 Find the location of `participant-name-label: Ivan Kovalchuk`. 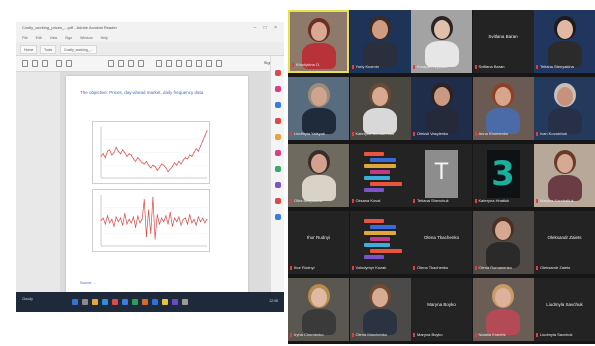

participant-name-label: Ivan Kovalchuk is located at coordinates (564, 134).